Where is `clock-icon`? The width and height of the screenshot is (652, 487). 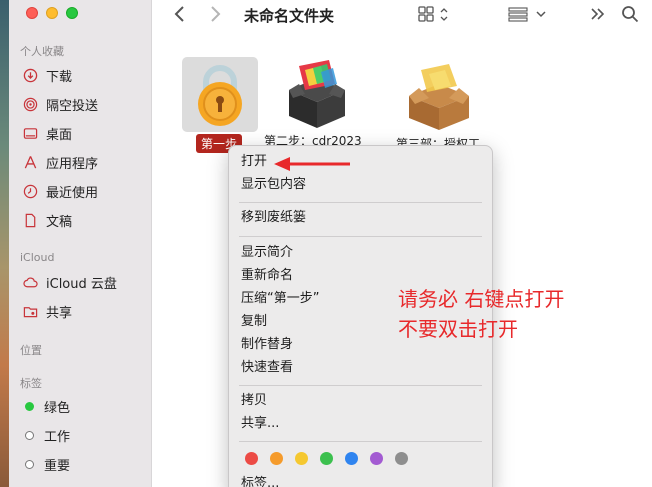 clock-icon is located at coordinates (30, 191).